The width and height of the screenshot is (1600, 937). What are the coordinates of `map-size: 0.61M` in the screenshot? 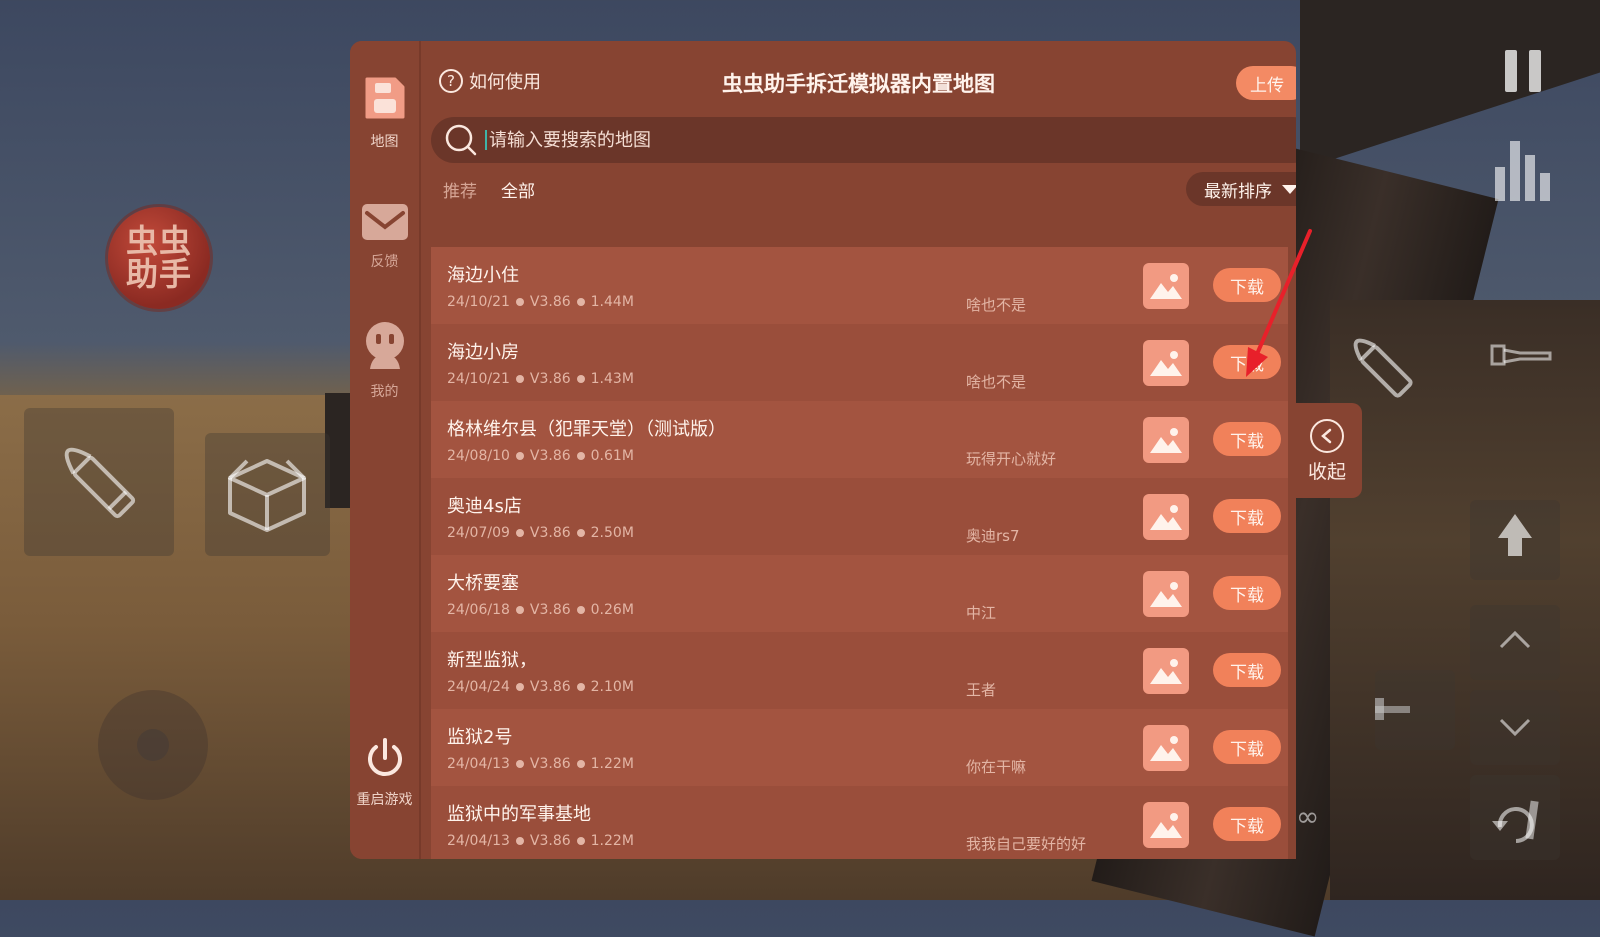 It's located at (612, 456).